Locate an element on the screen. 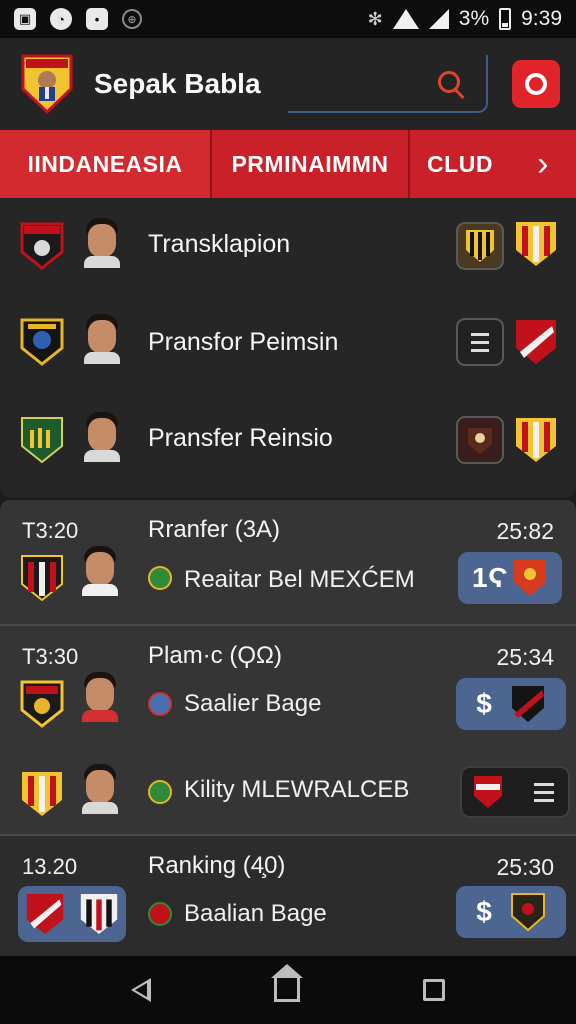 Image resolution: width=576 pixels, height=1024 pixels. search-field is located at coordinates (388, 84).